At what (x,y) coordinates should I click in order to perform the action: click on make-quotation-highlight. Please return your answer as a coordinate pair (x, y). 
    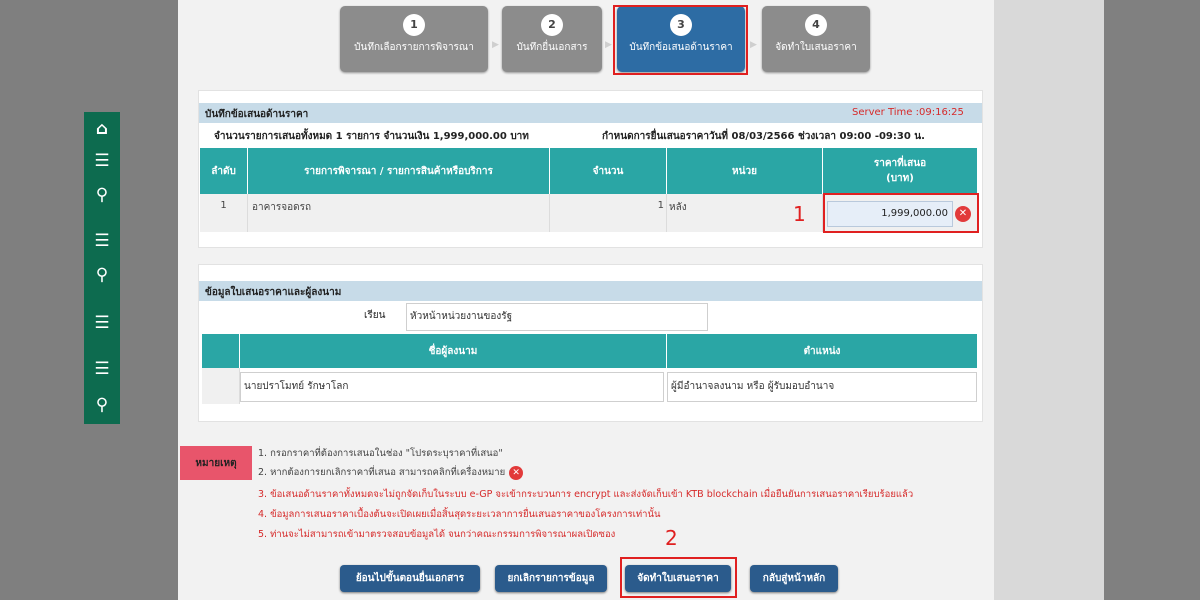
    Looking at the image, I should click on (678, 577).